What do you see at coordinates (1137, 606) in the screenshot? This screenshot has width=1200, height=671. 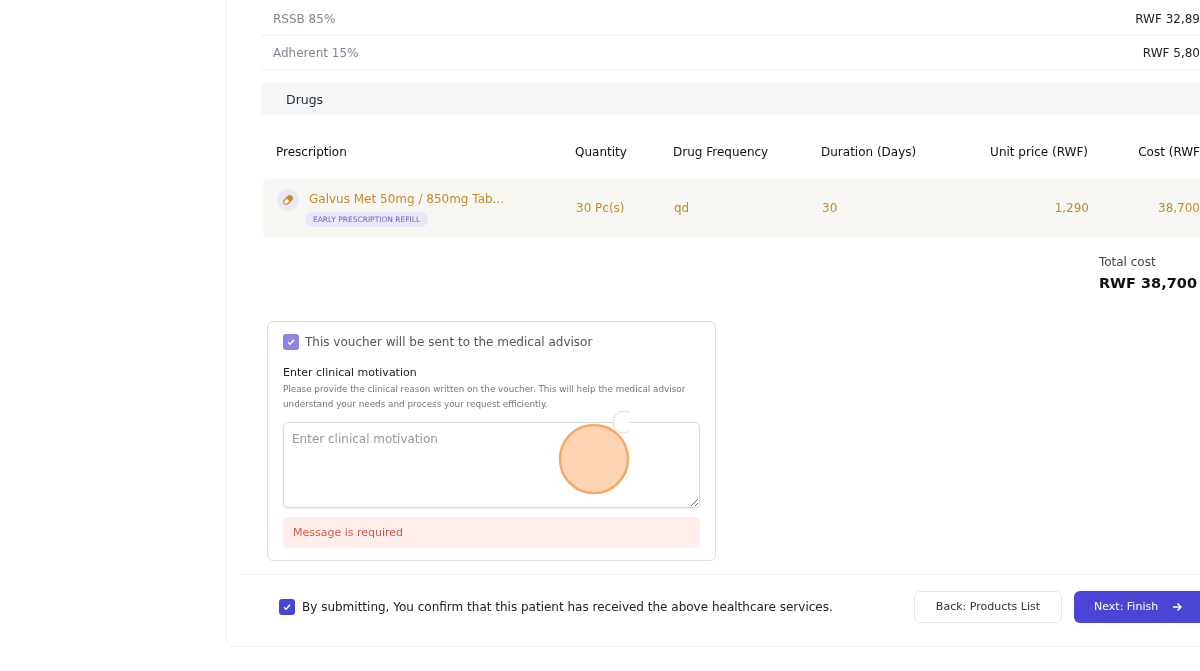 I see `next-button: Next: Finish` at bounding box center [1137, 606].